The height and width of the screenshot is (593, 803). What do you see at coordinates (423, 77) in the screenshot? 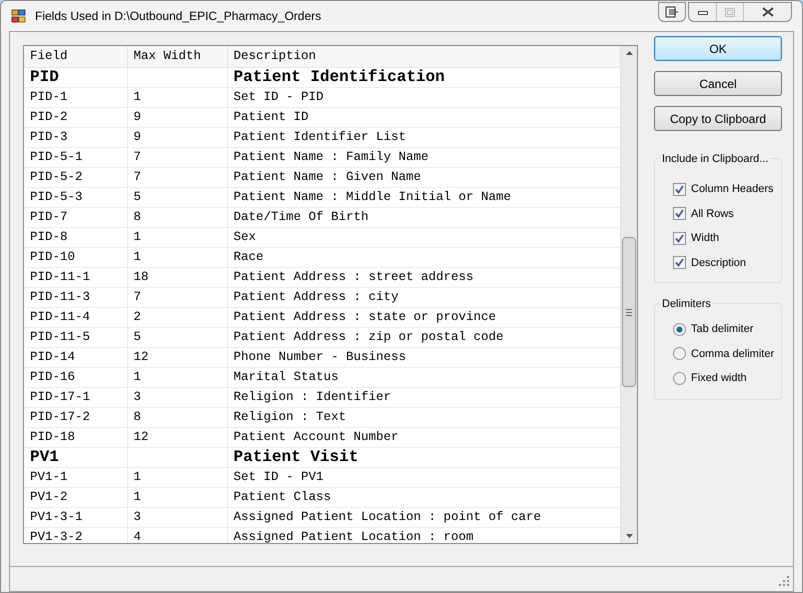
I see `group-heading-cell: Patient Identification` at bounding box center [423, 77].